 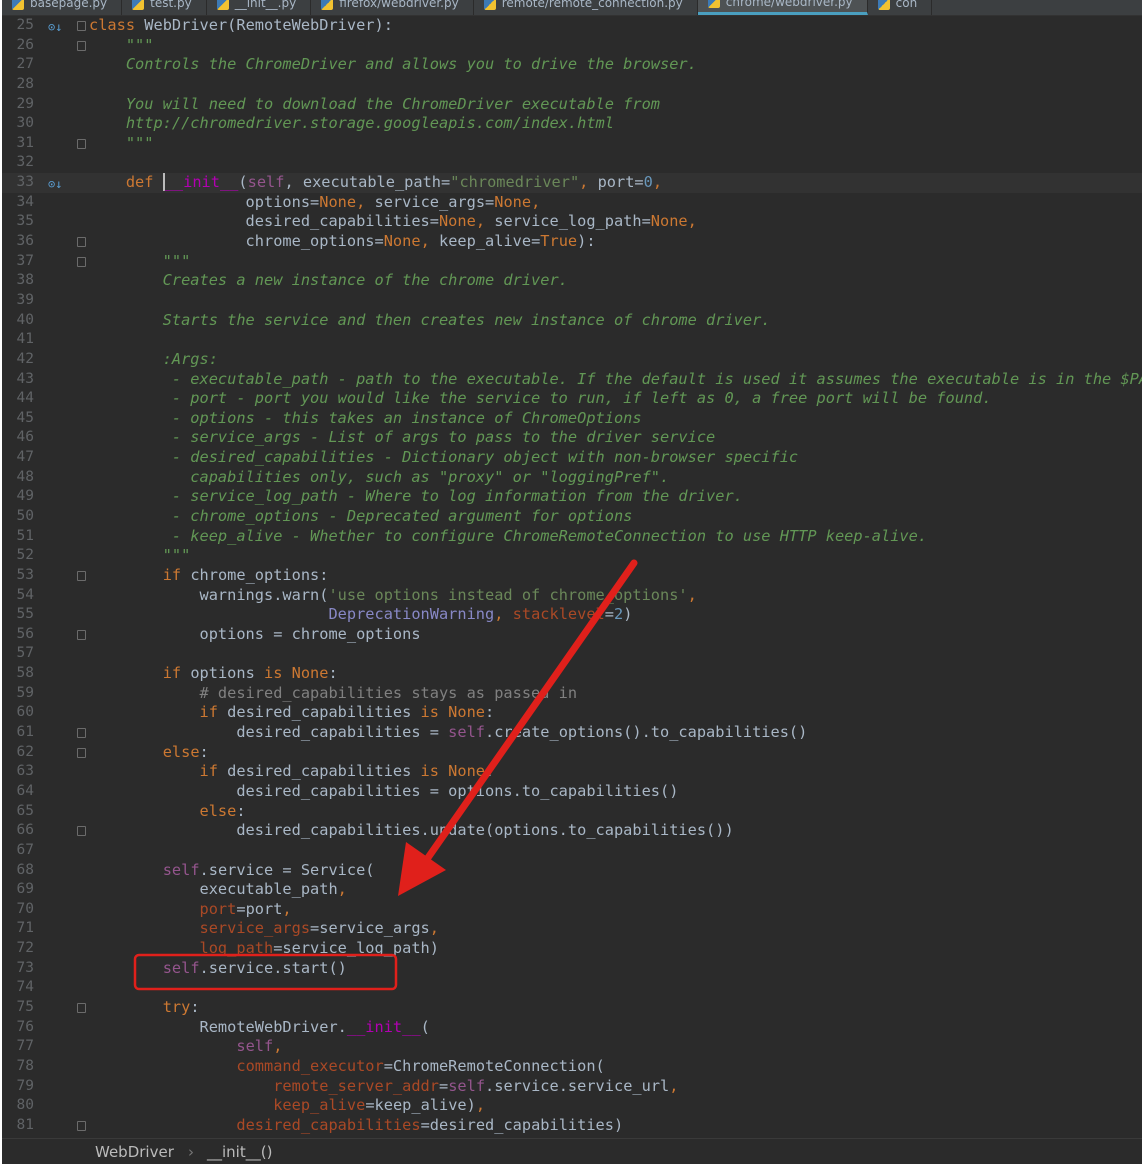 What do you see at coordinates (572, 772) in the screenshot?
I see `code-line: 63 if desired_capabilities is None:` at bounding box center [572, 772].